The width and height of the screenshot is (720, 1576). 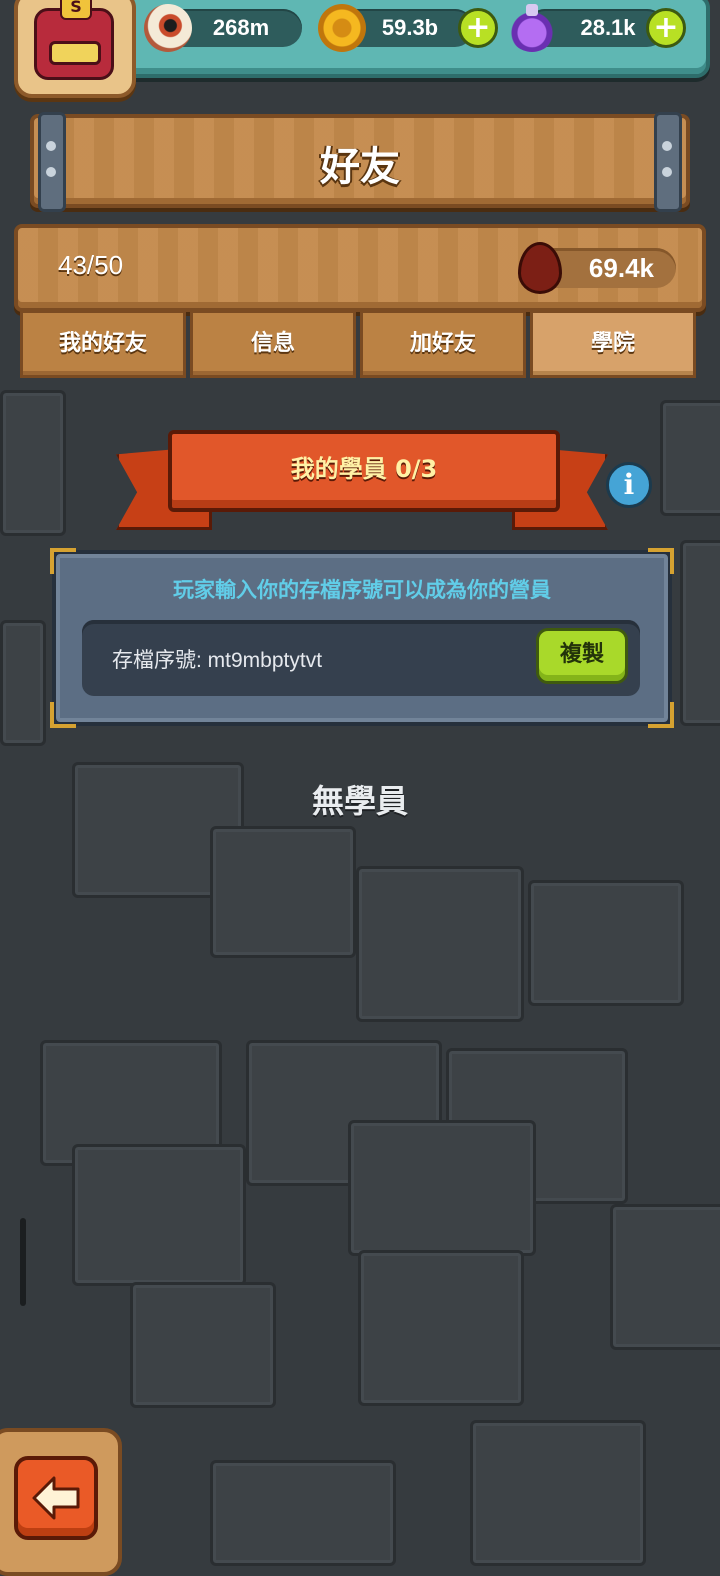 I want to click on add-potions-button: +, so click(x=666, y=28).